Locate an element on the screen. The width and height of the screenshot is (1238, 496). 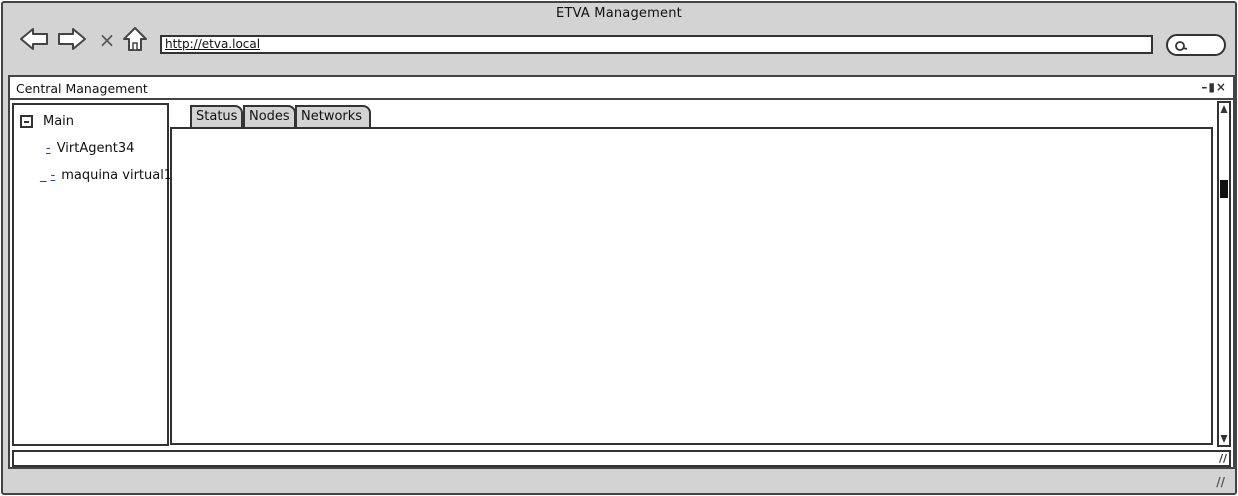
app-title: Central Management is located at coordinates (82, 88).